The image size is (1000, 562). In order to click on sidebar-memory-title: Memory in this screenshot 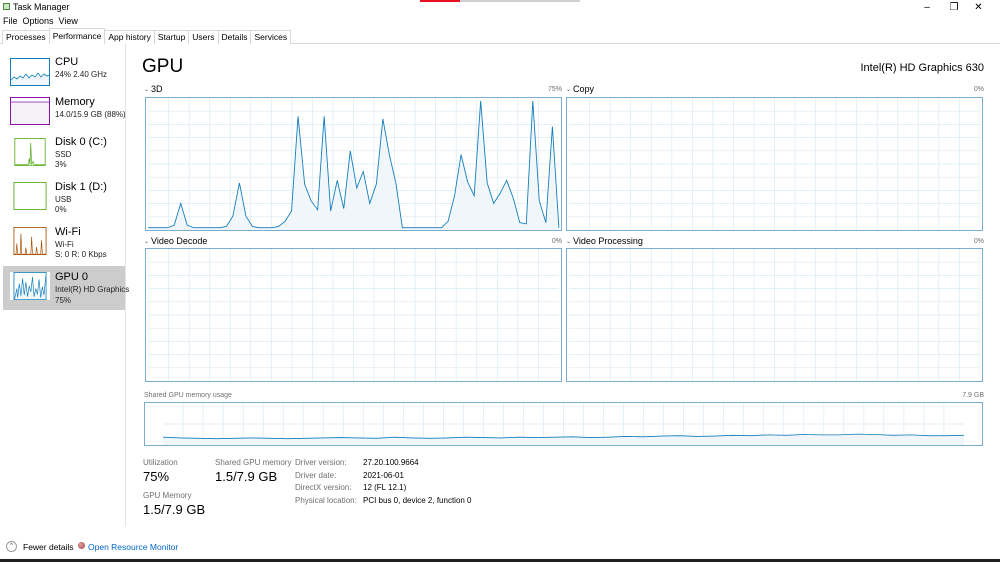, I will do `click(75, 102)`.